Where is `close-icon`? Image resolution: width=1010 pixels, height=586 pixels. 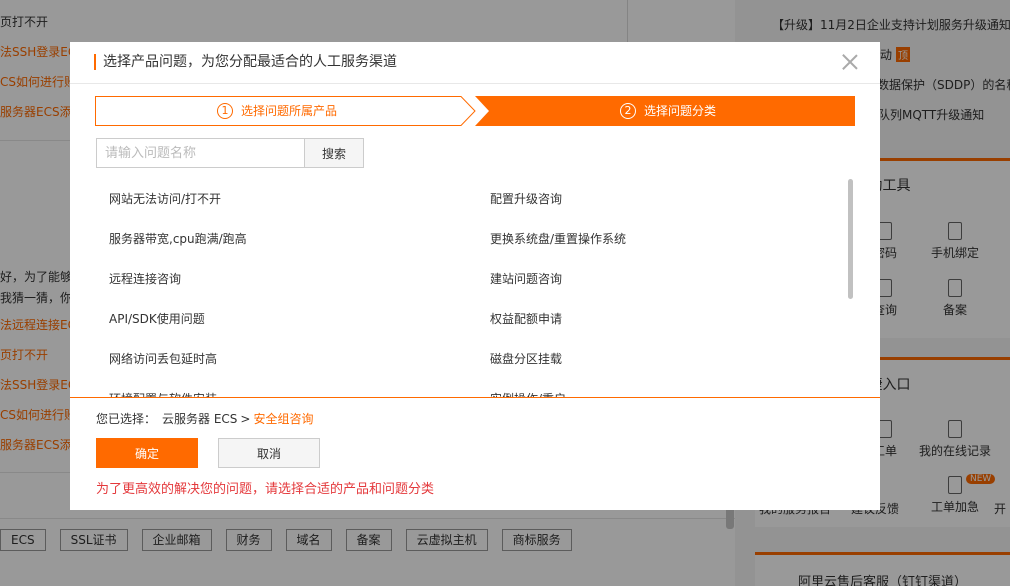 close-icon is located at coordinates (850, 62).